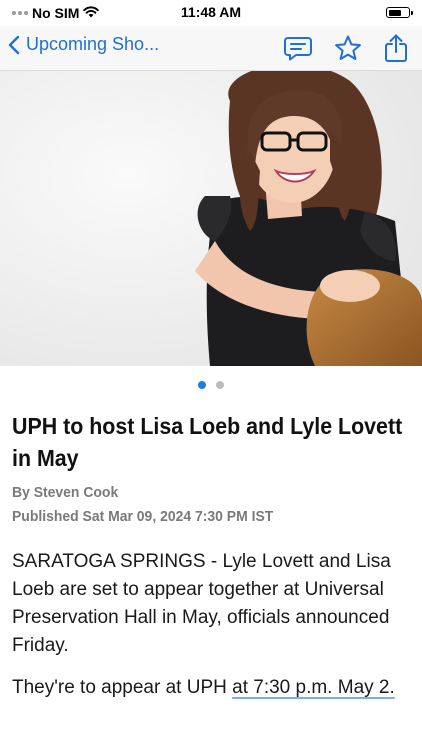 This screenshot has height=750, width=422. I want to click on share-icon, so click(396, 50).